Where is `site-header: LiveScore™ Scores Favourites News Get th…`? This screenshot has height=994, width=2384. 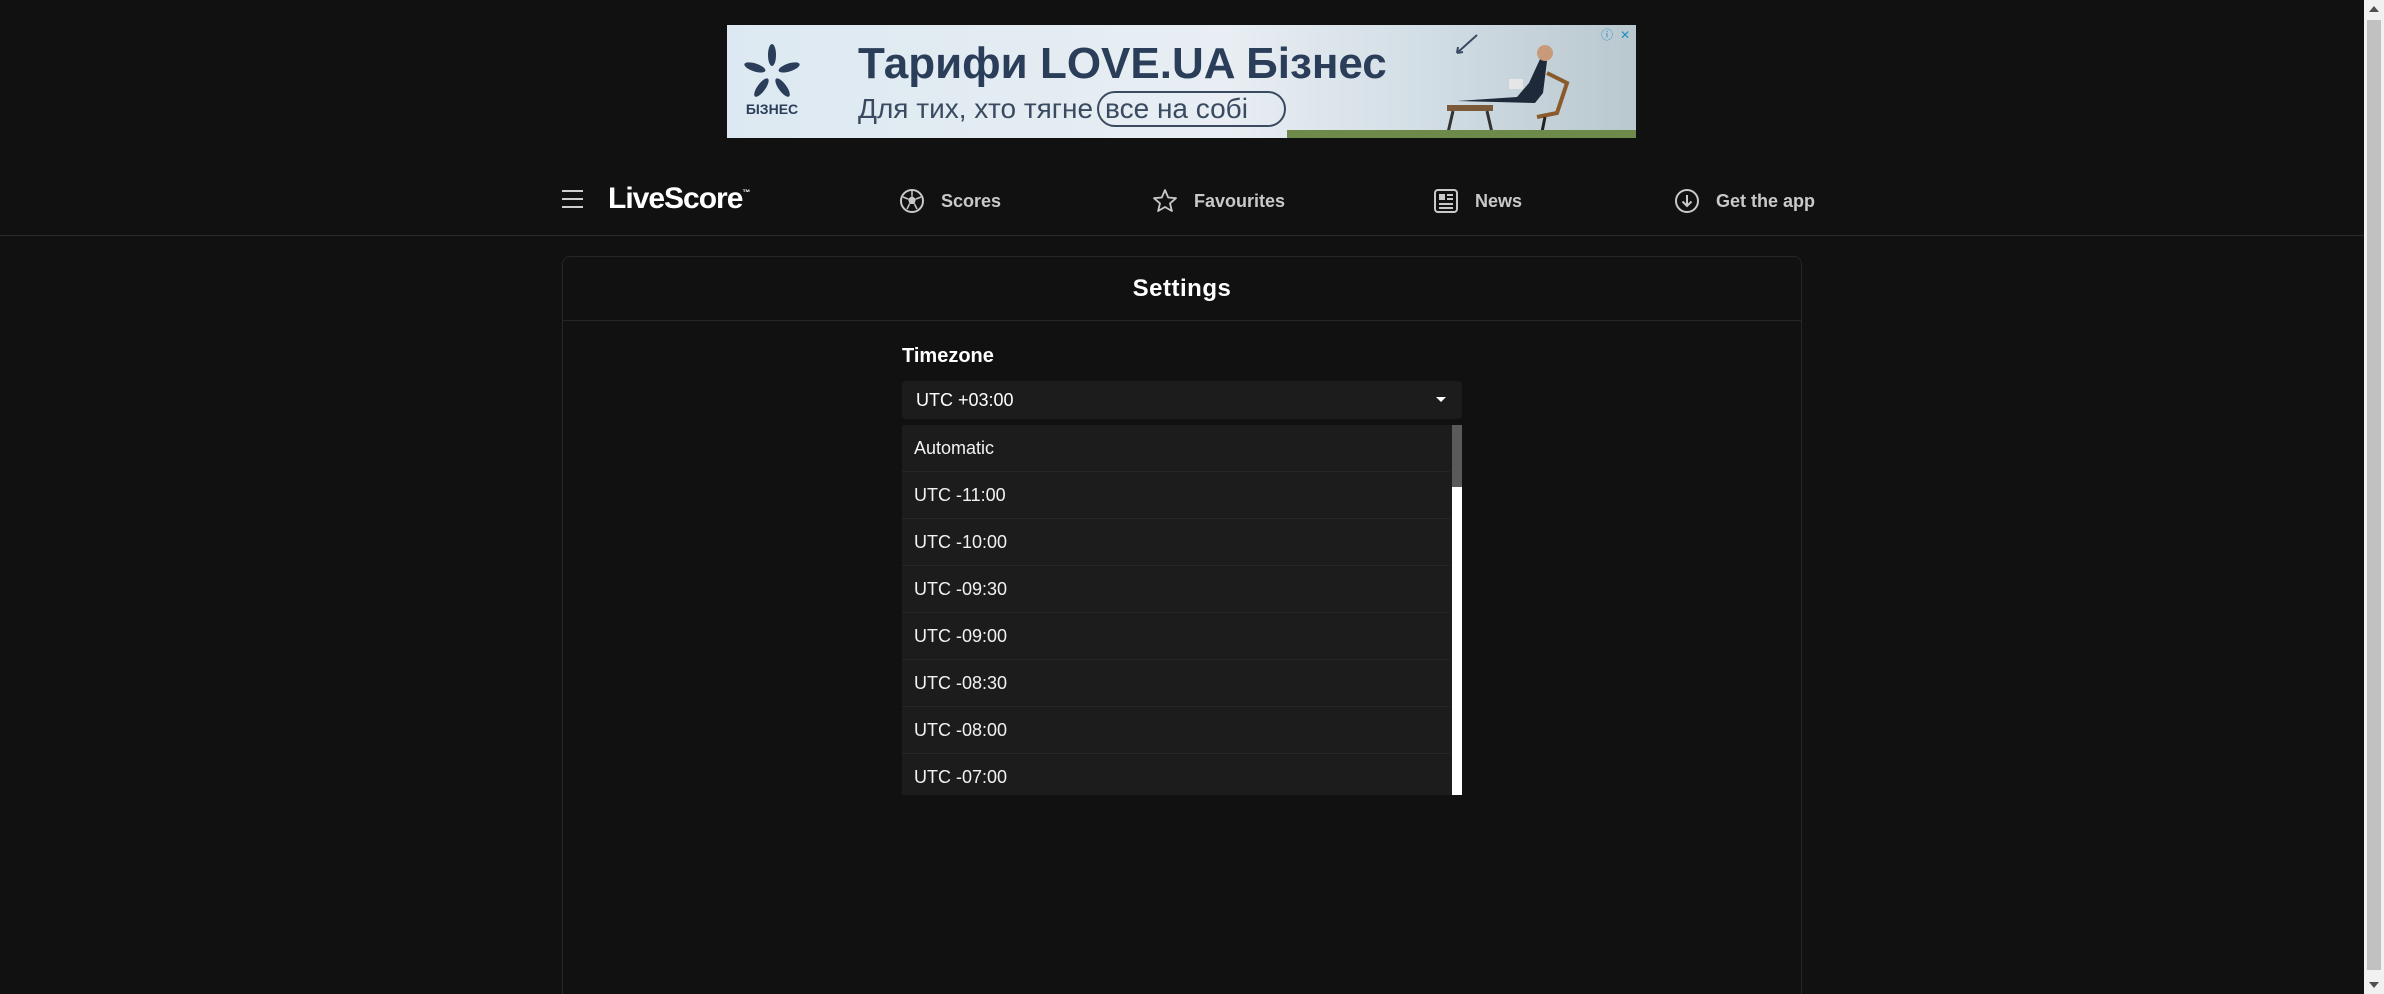 site-header: LiveScore™ Scores Favourites News Get th… is located at coordinates (1182, 202).